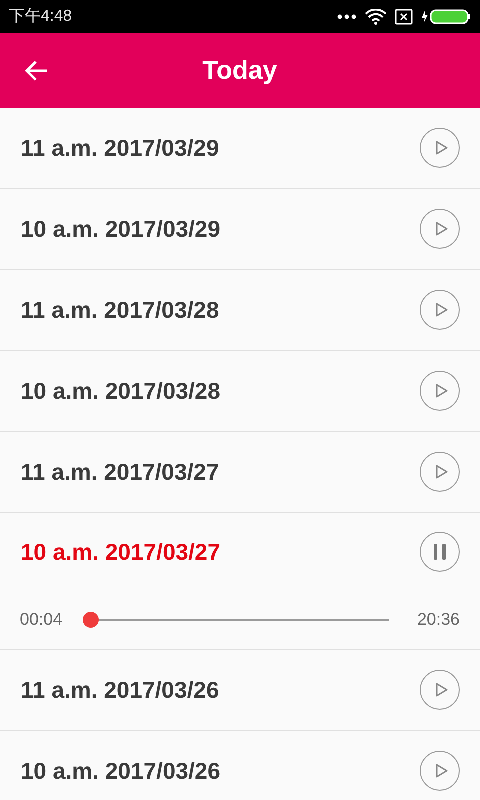 The image size is (480, 800). I want to click on recording-title: 10 a.m. 2017/03/28, so click(120, 391).